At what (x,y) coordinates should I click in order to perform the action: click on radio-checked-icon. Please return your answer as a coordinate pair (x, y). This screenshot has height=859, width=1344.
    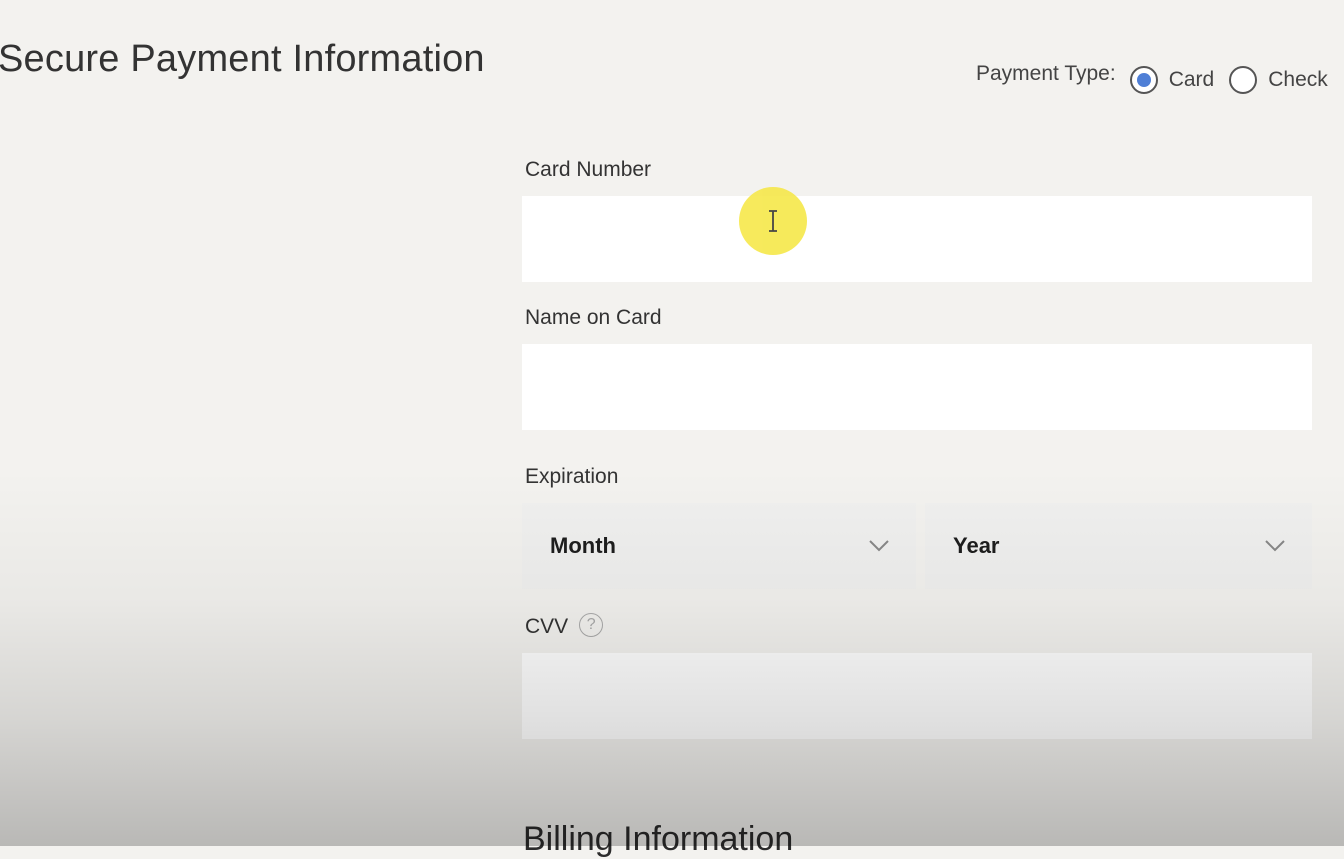
    Looking at the image, I should click on (1143, 80).